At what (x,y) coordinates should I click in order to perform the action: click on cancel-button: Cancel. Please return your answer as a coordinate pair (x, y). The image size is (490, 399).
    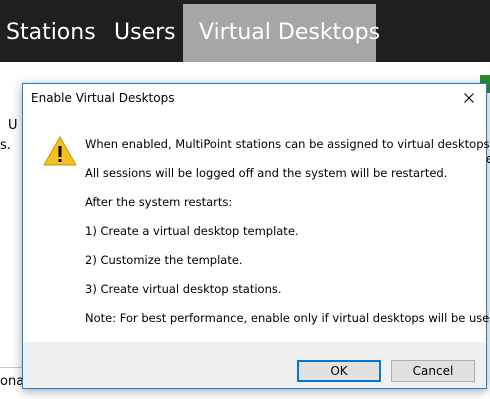
    Looking at the image, I should click on (433, 371).